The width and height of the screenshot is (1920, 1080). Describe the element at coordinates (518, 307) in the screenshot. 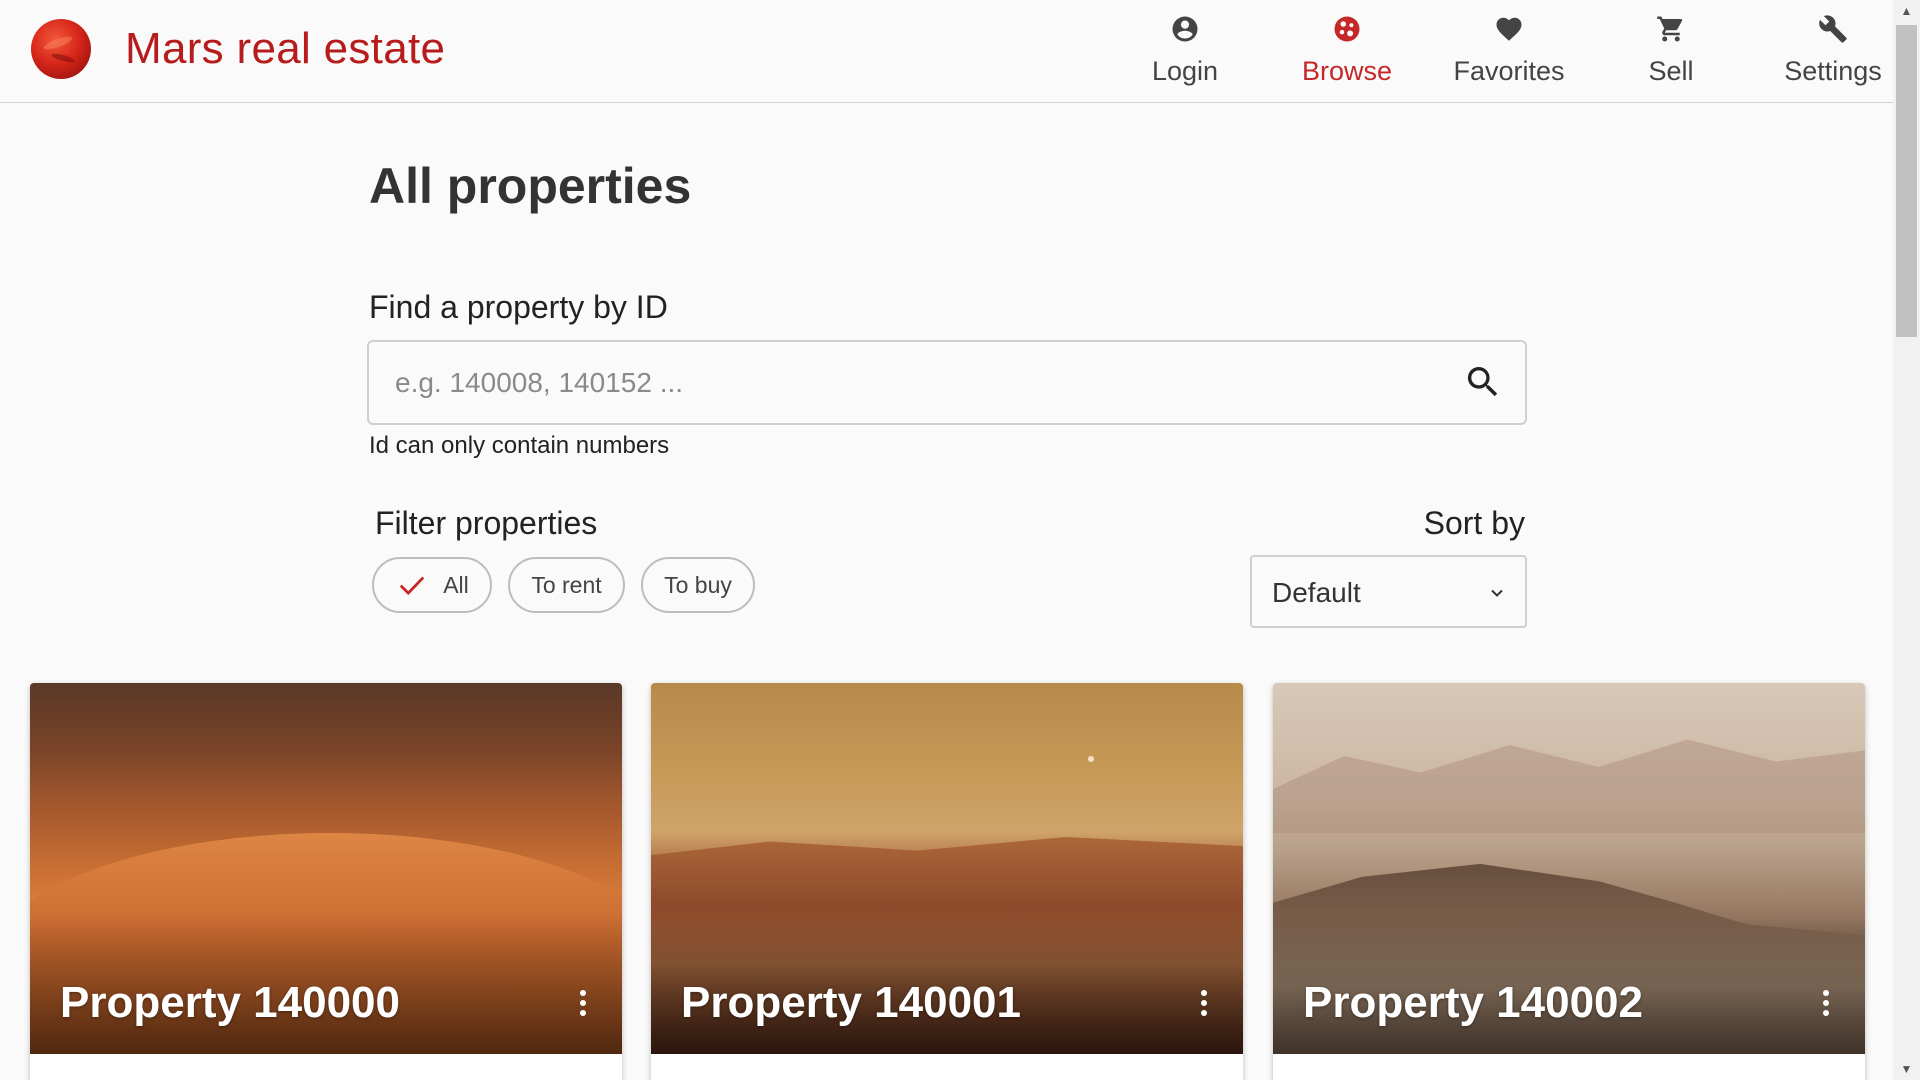

I see `search-label: Find a property by ID` at that location.